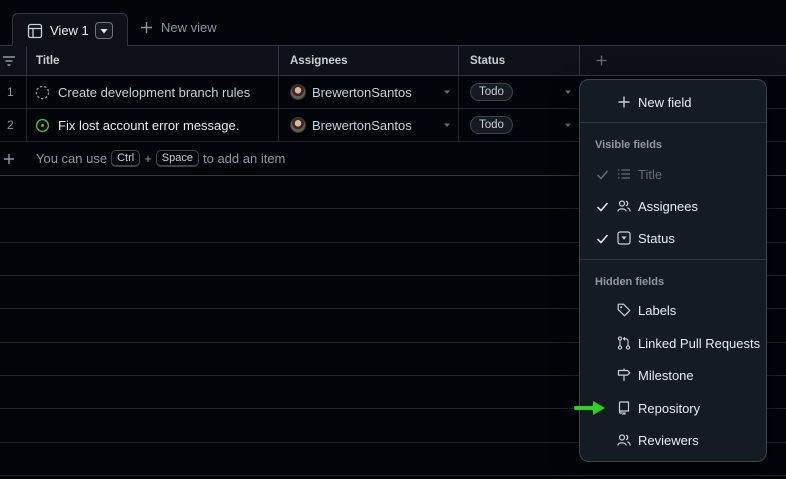  Describe the element at coordinates (668, 440) in the screenshot. I see `menu-item-label: Reviewers` at that location.